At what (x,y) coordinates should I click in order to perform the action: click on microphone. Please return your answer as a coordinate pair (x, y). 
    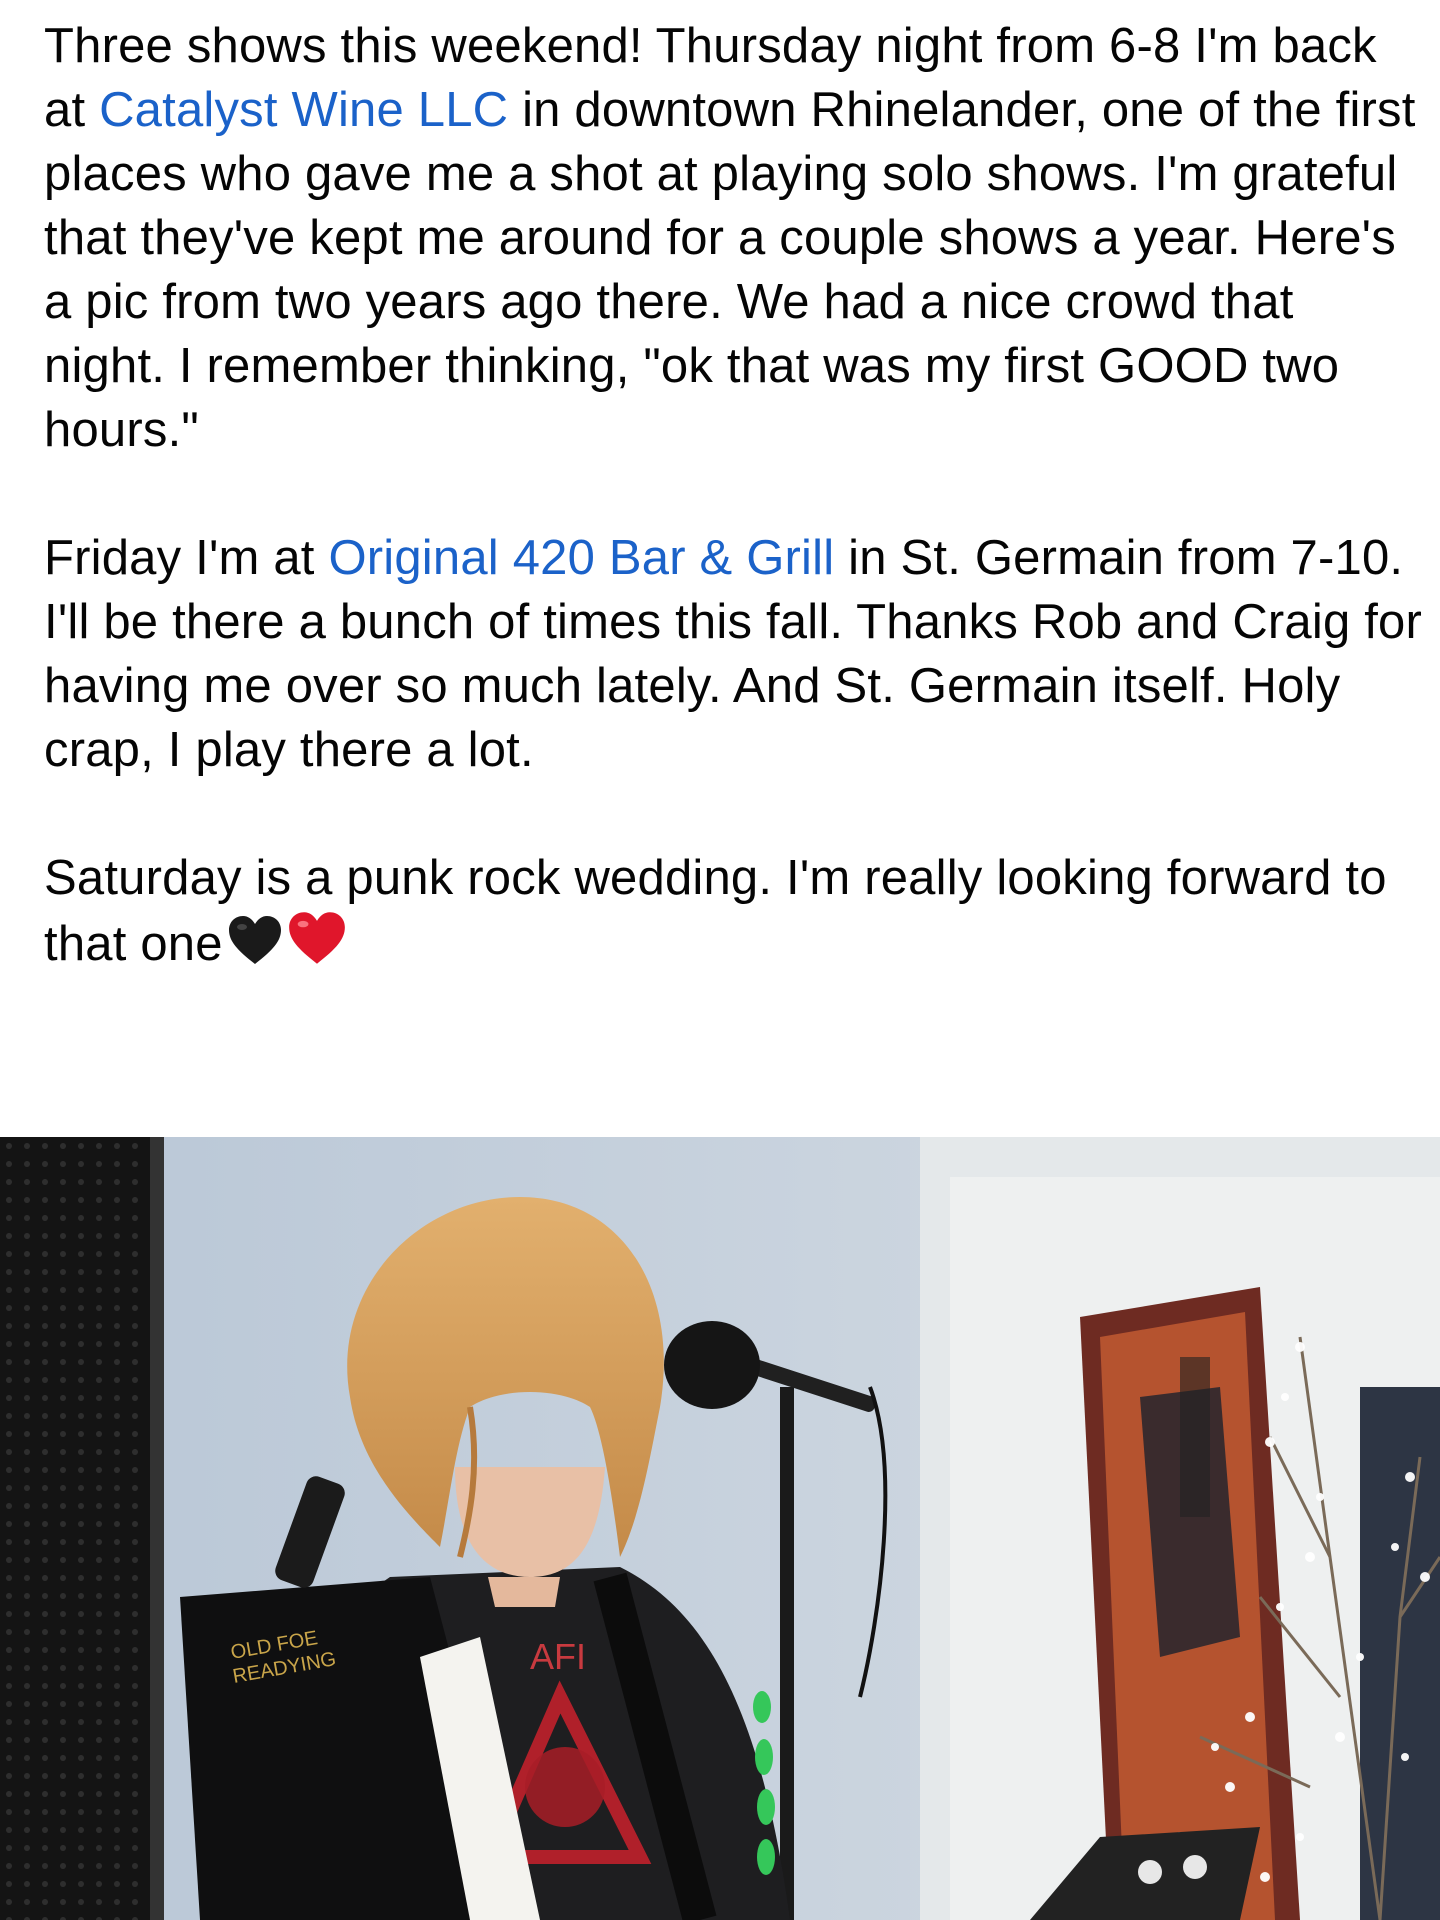
    Looking at the image, I should click on (712, 1365).